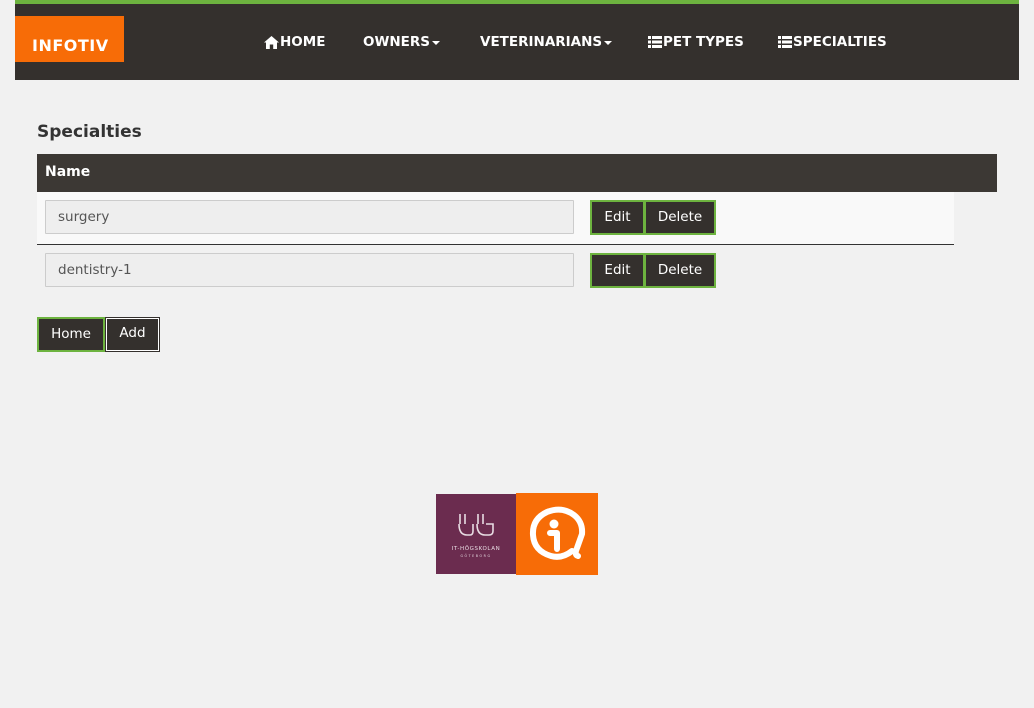 Image resolution: width=1034 pixels, height=708 pixels. I want to click on nav-item-owners: OWNERS, so click(402, 42).